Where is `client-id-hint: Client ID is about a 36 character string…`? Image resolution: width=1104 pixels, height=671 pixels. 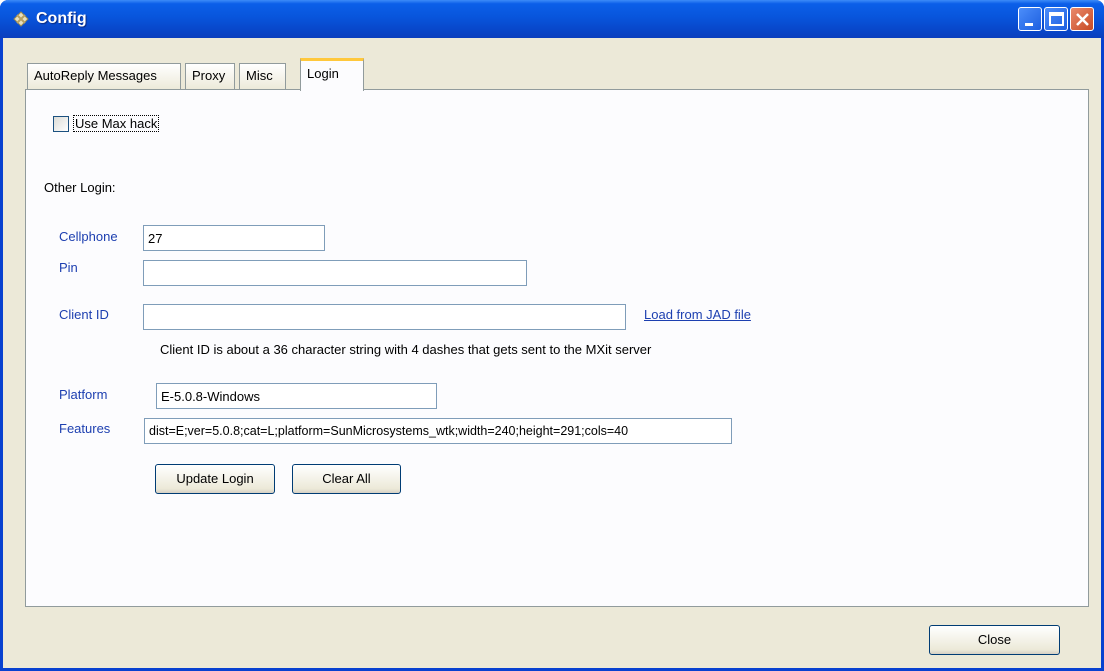 client-id-hint: Client ID is about a 36 character string… is located at coordinates (406, 349).